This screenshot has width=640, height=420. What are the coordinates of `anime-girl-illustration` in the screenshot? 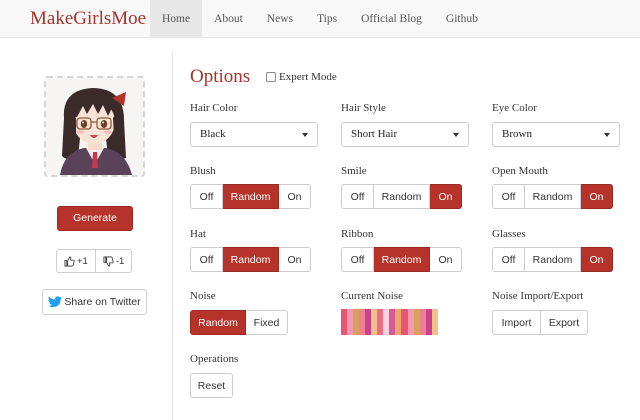 It's located at (94, 126).